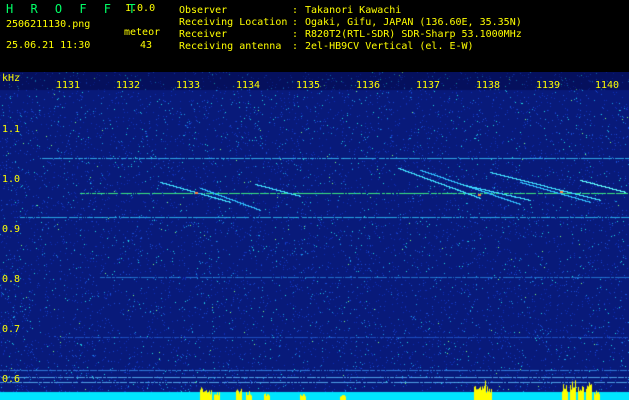 The image size is (629, 400). I want to click on x-tick-label: 1133, so click(188, 85).